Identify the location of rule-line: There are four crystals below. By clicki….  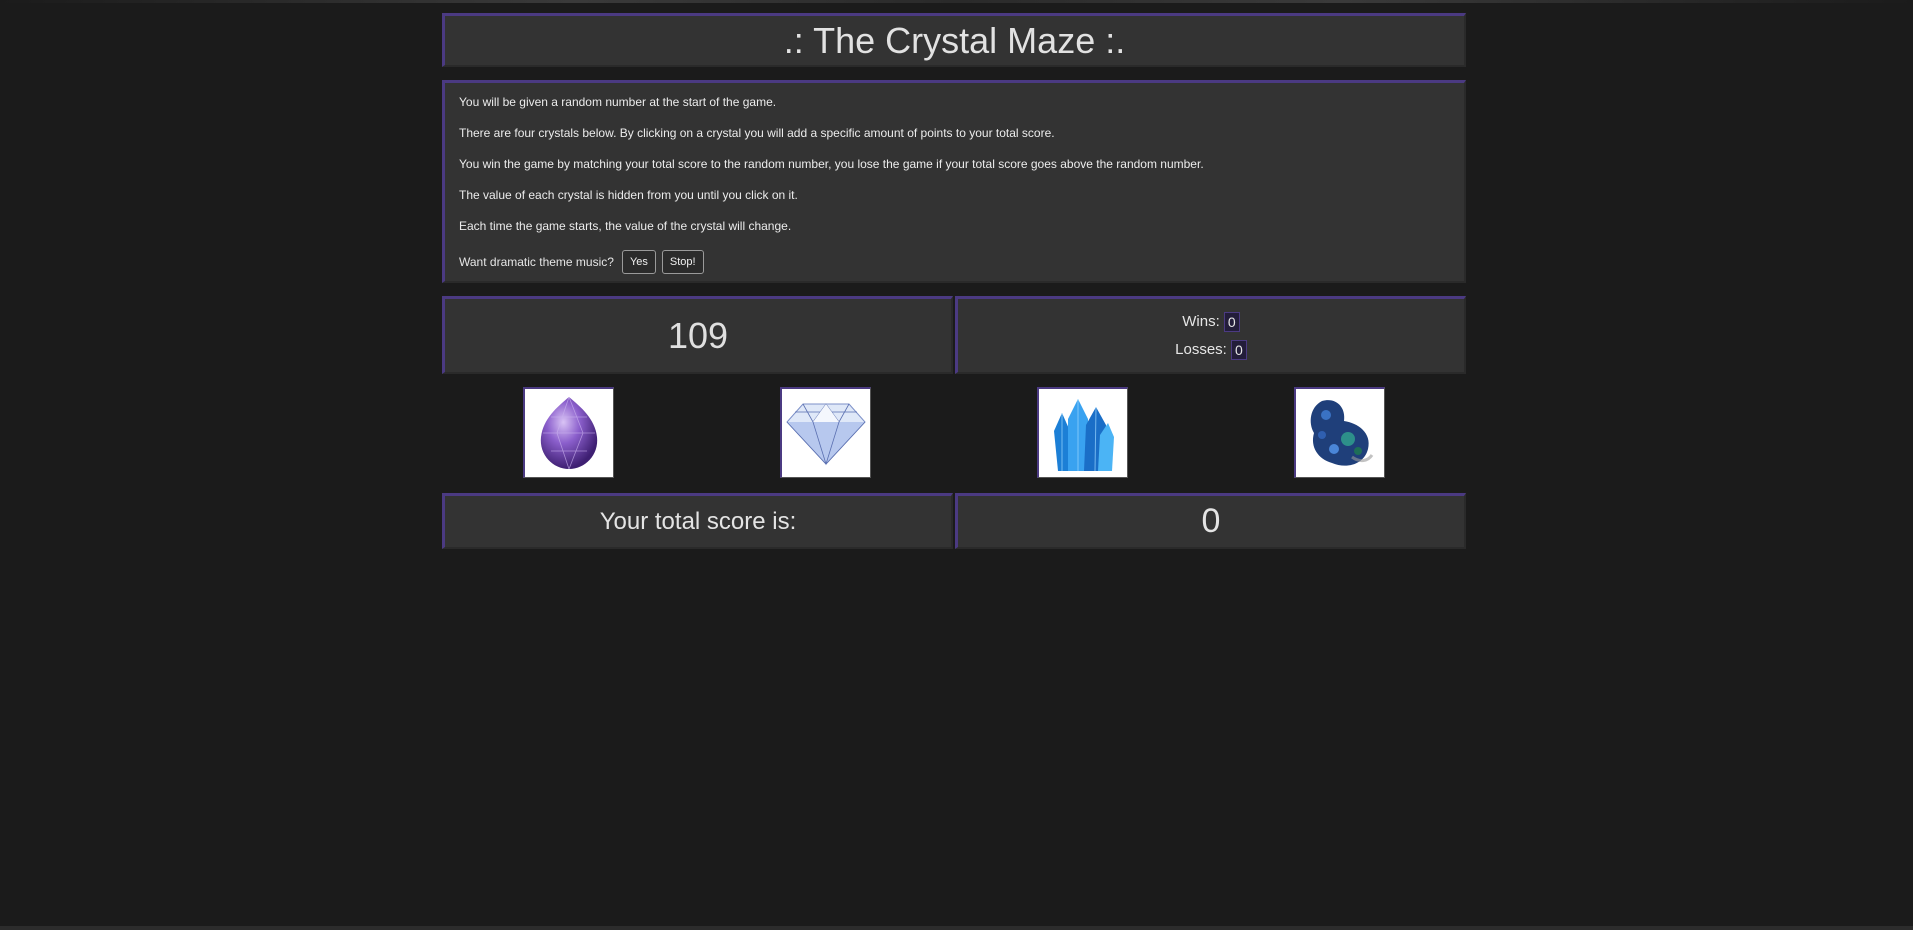
(757, 133).